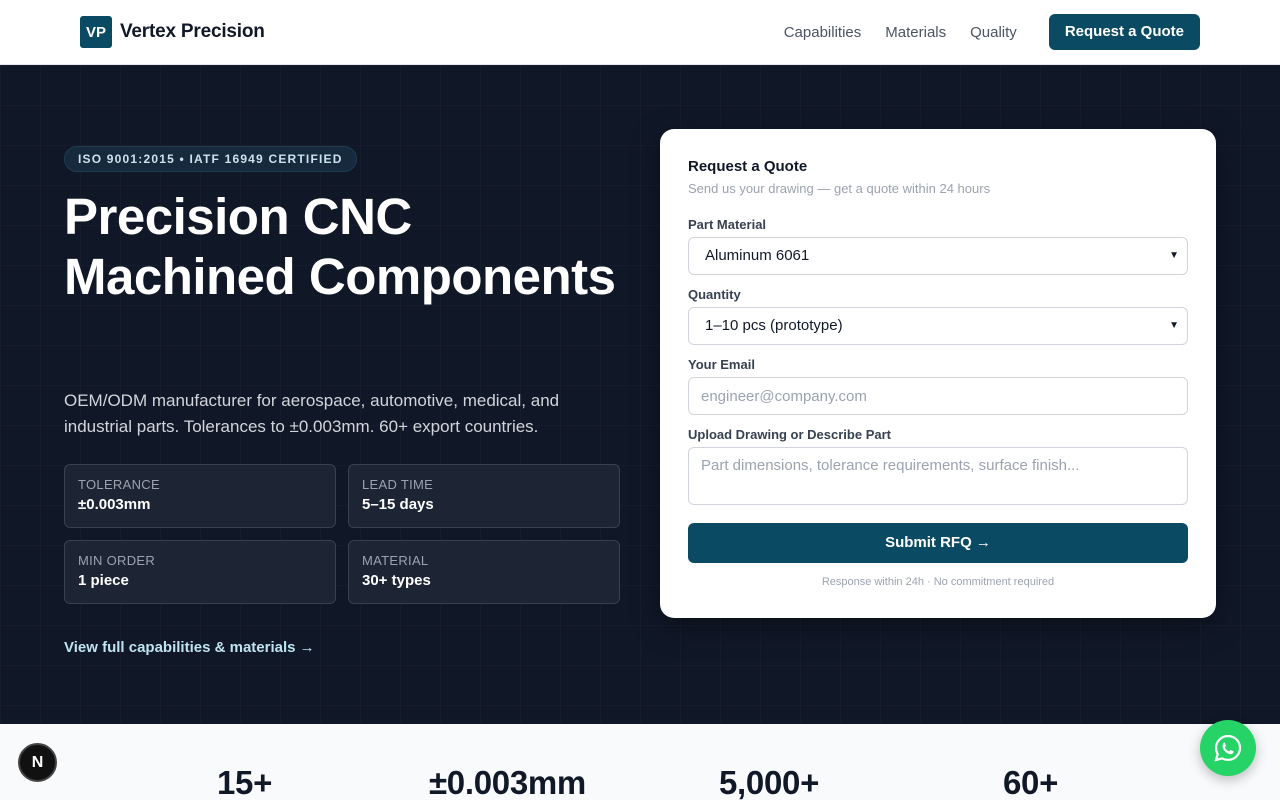  What do you see at coordinates (769, 782) in the screenshot?
I see `stat-parts: 5,000+` at bounding box center [769, 782].